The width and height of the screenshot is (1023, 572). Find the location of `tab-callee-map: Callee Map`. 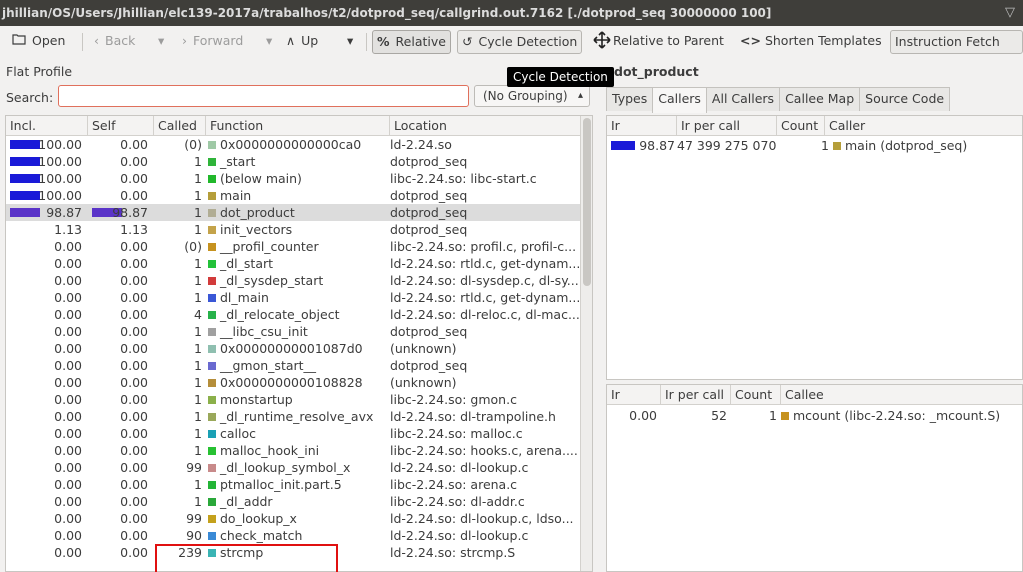

tab-callee-map: Callee Map is located at coordinates (820, 99).